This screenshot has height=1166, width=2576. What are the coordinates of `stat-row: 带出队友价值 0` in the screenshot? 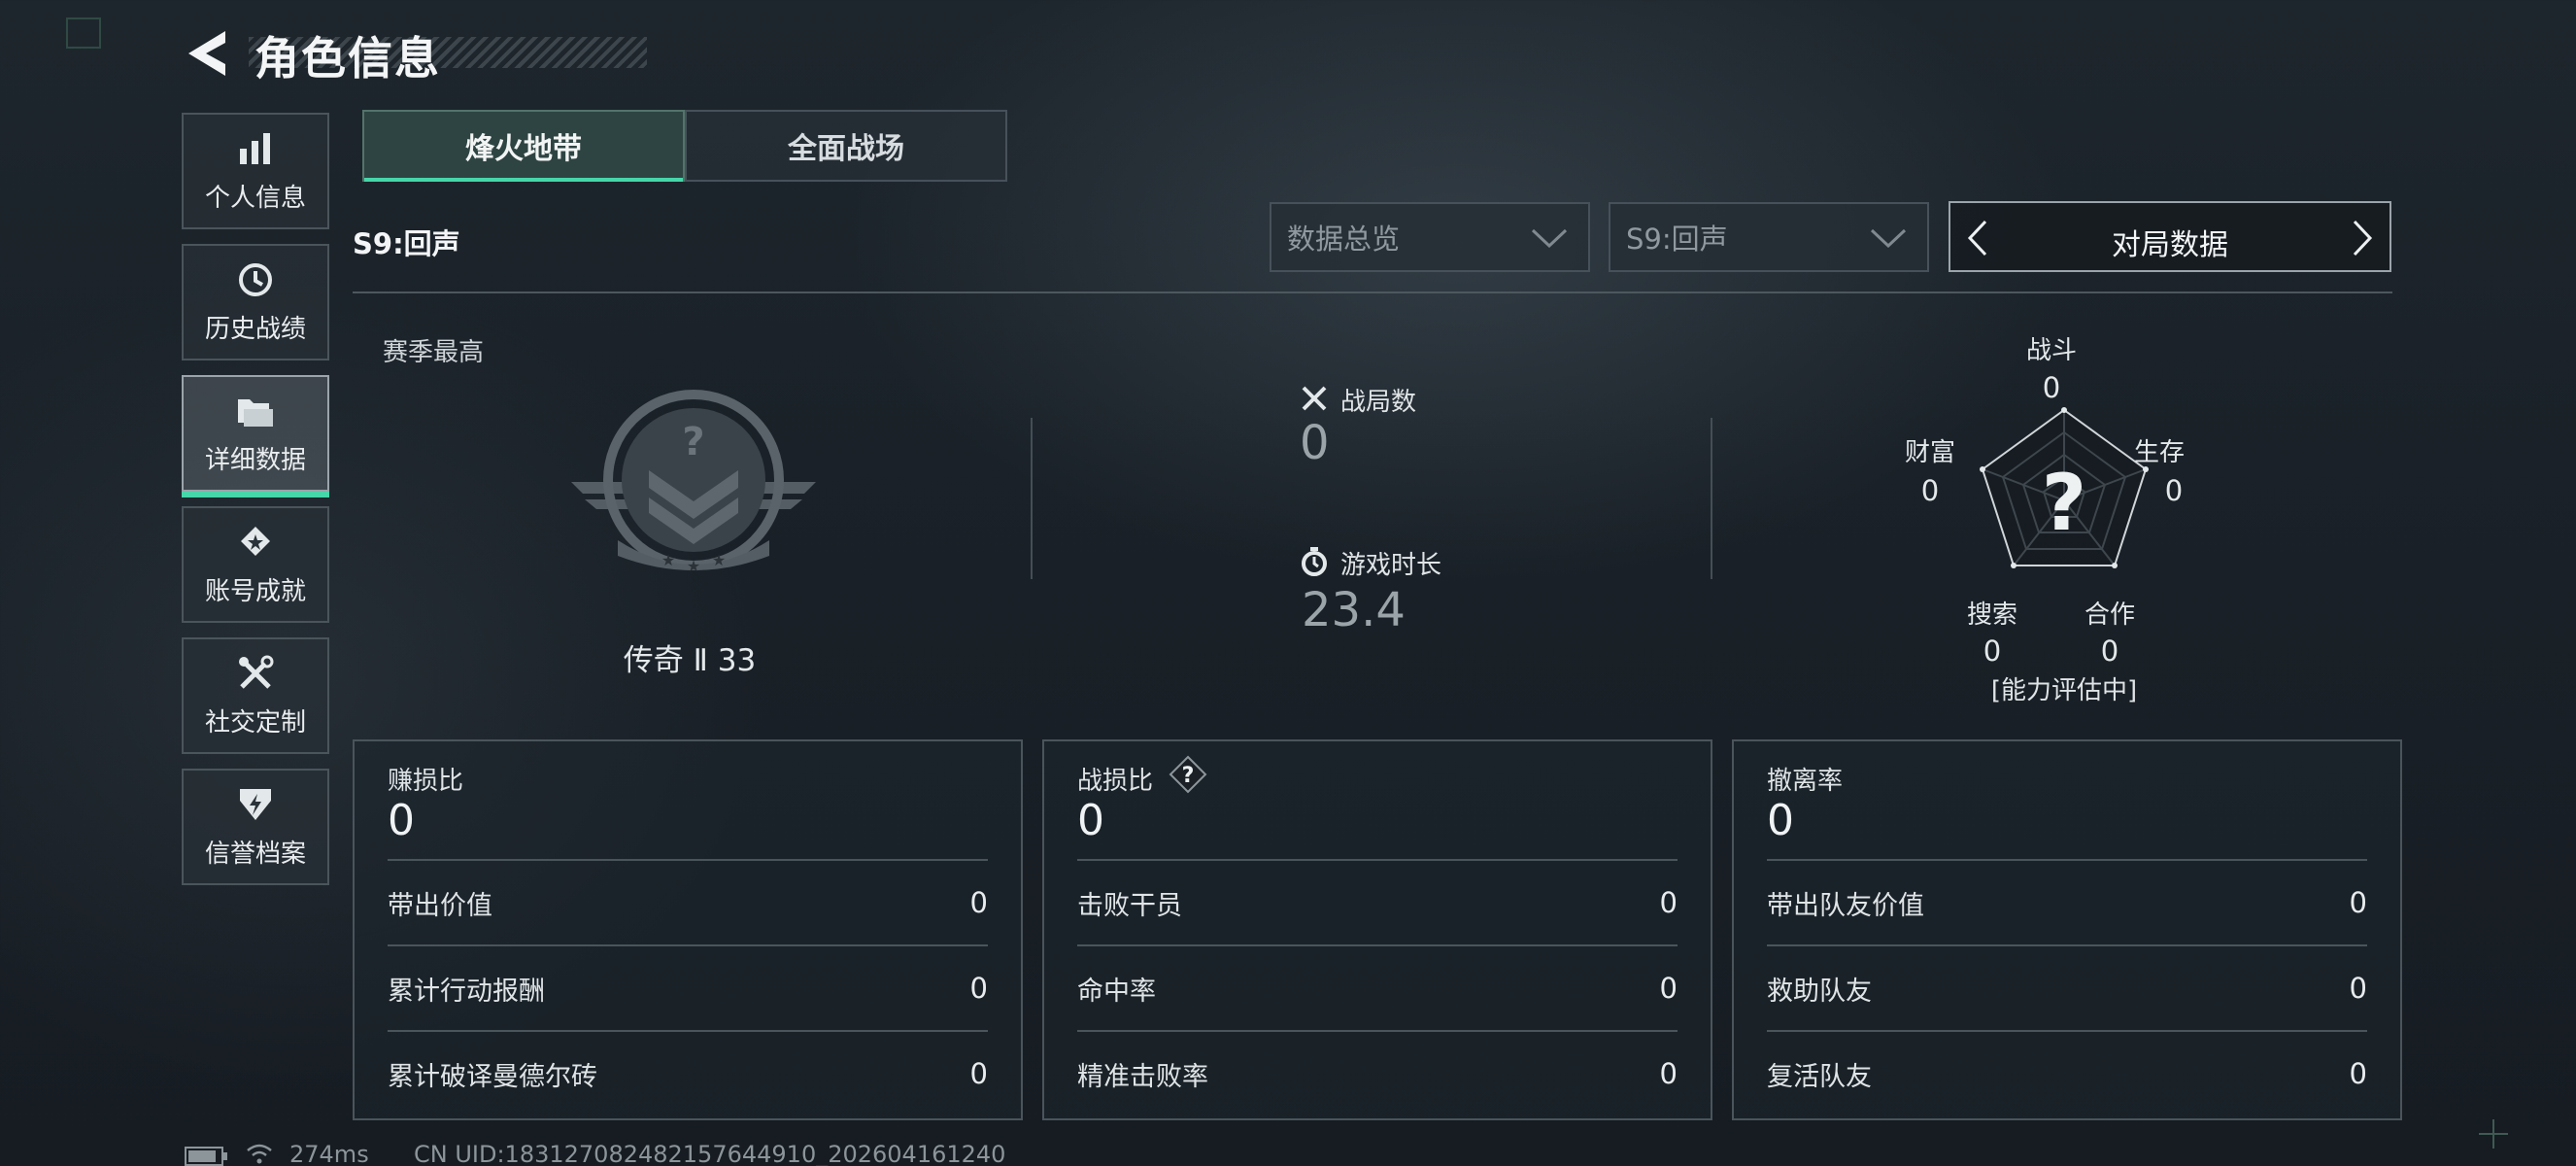 It's located at (2067, 901).